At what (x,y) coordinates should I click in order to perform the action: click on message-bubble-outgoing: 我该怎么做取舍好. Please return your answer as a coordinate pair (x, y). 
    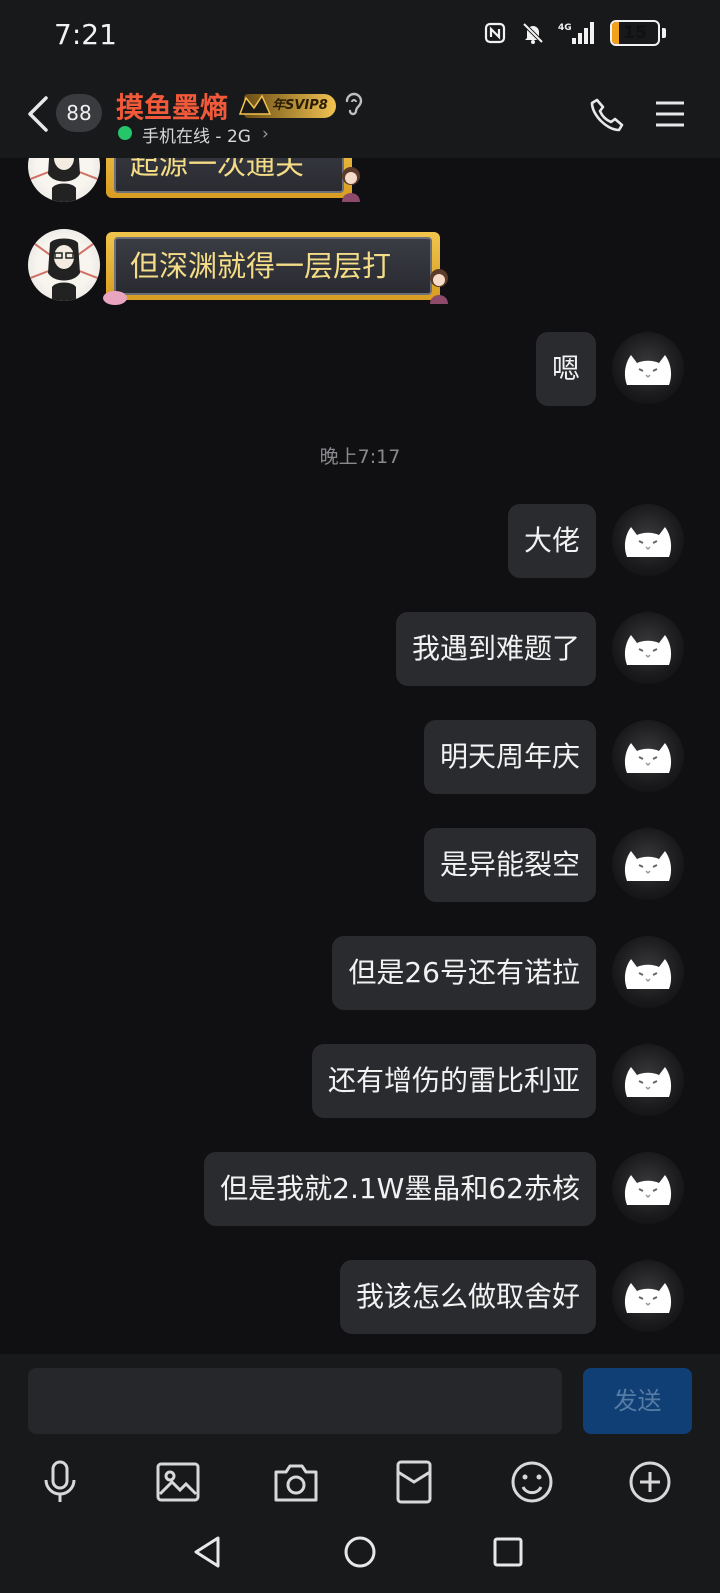
    Looking at the image, I should click on (467, 1297).